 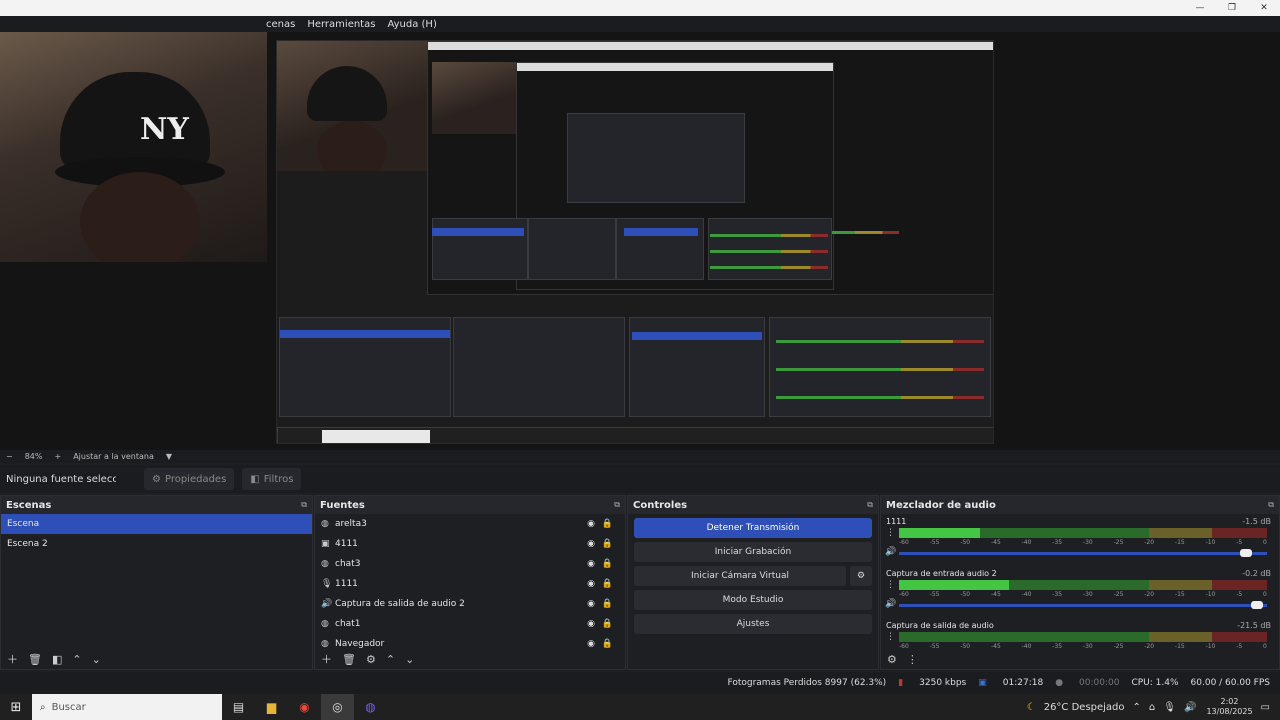 I want to click on settings-button: Ajustes, so click(x=753, y=624).